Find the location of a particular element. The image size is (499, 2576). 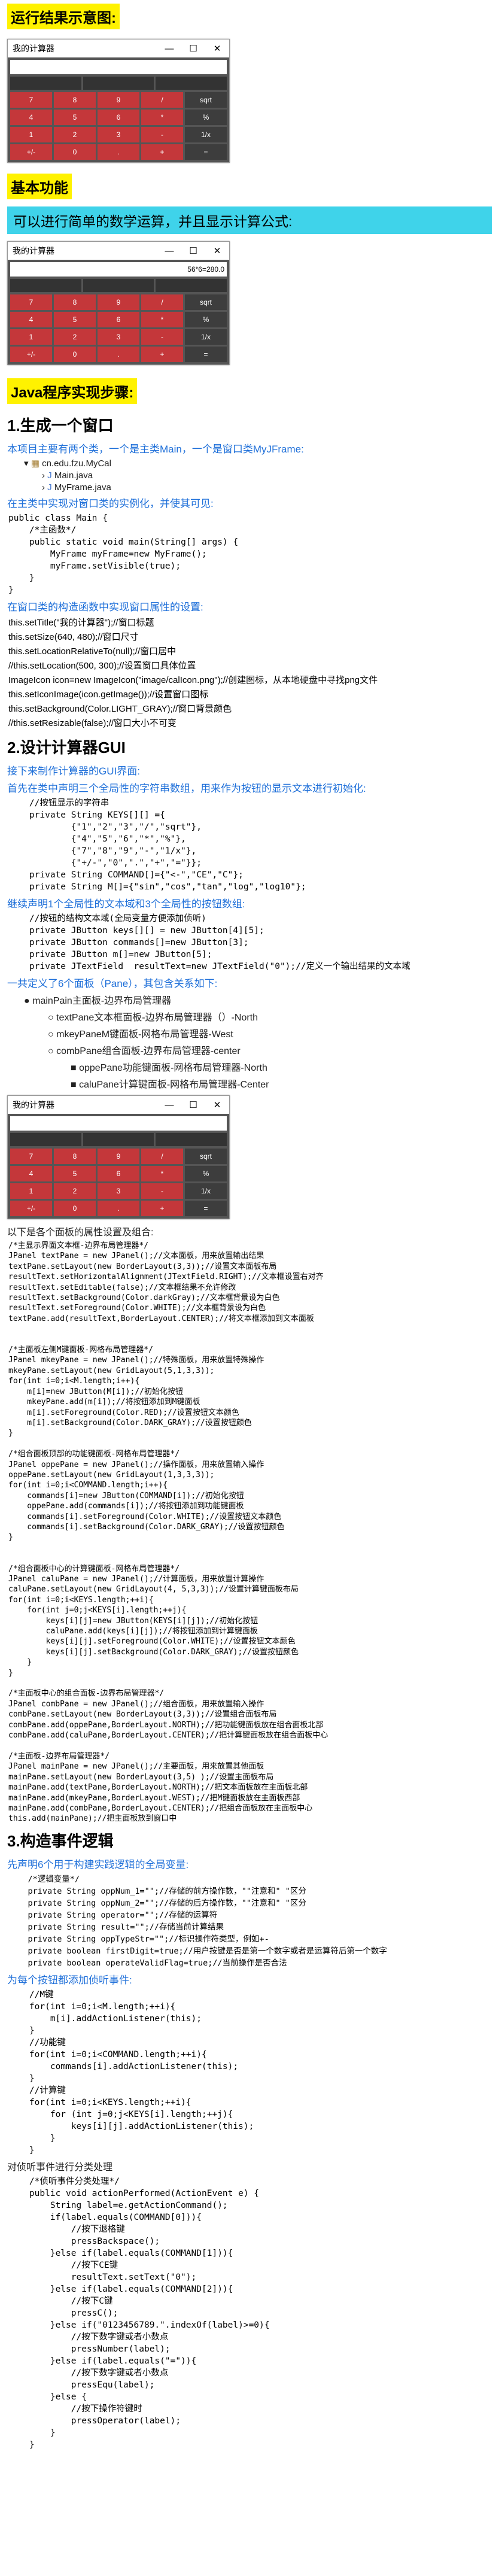

result-title: 运行结果示意图: is located at coordinates (63, 16).